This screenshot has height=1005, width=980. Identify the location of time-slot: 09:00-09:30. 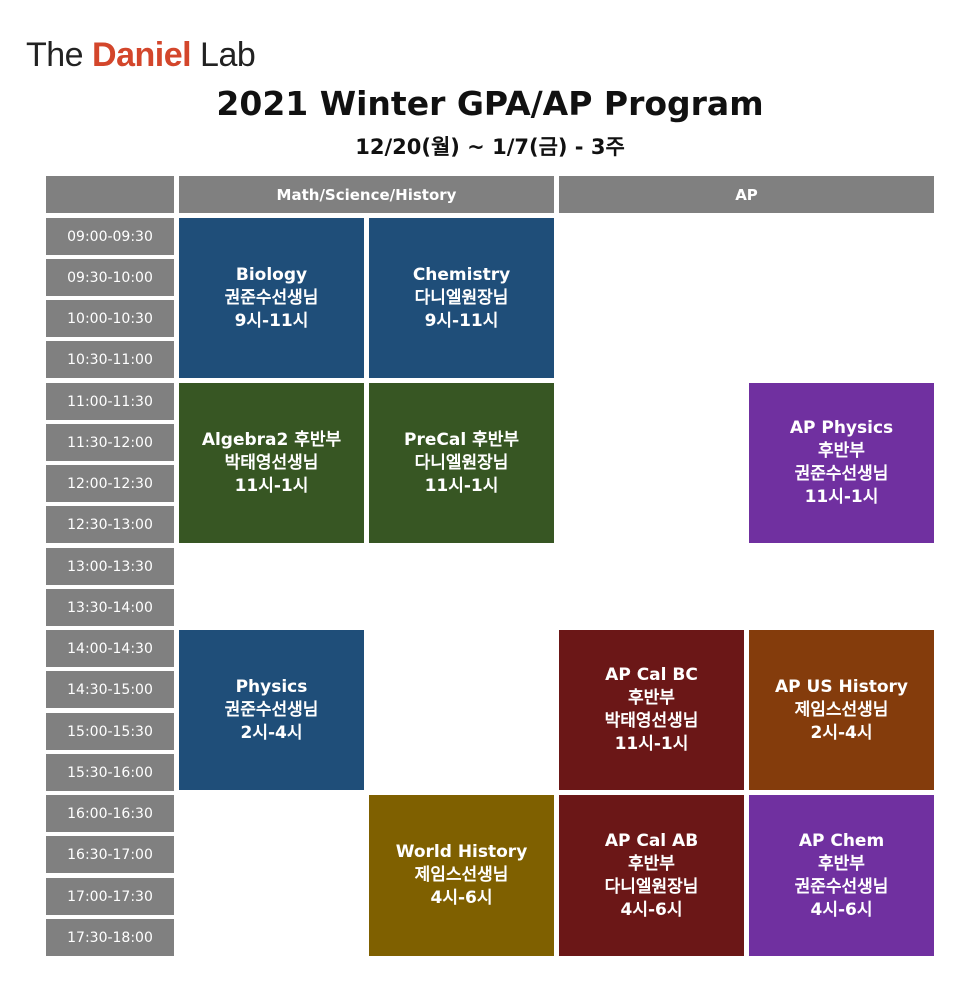
(110, 236).